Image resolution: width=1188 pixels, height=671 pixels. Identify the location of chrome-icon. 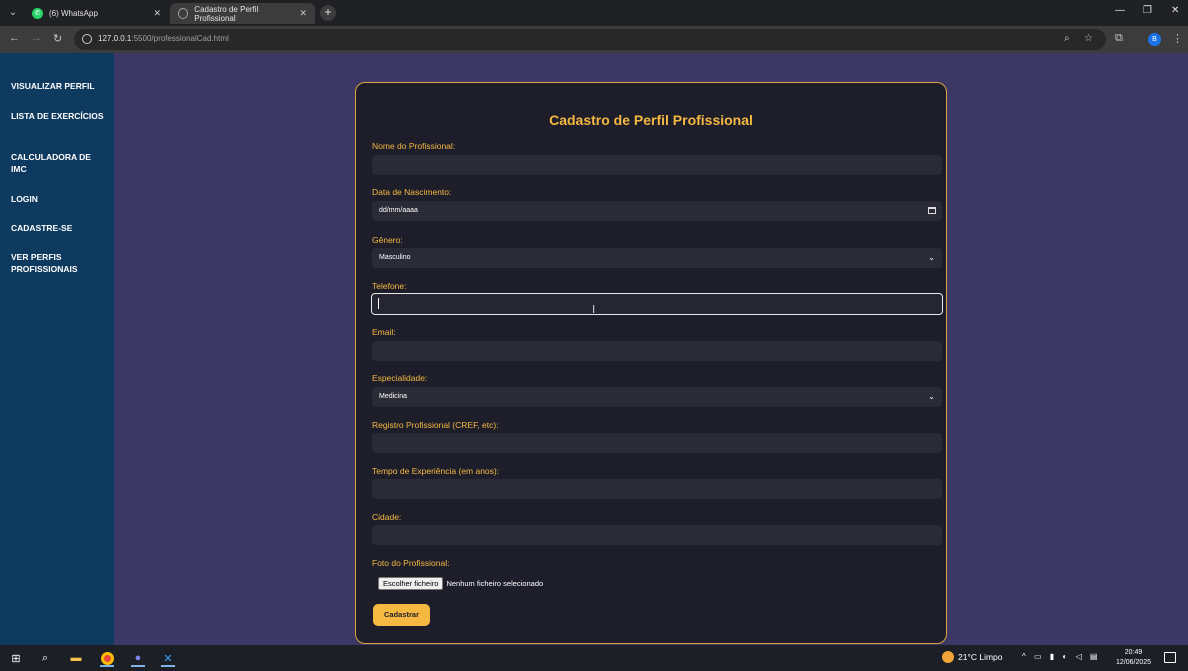
(107, 658).